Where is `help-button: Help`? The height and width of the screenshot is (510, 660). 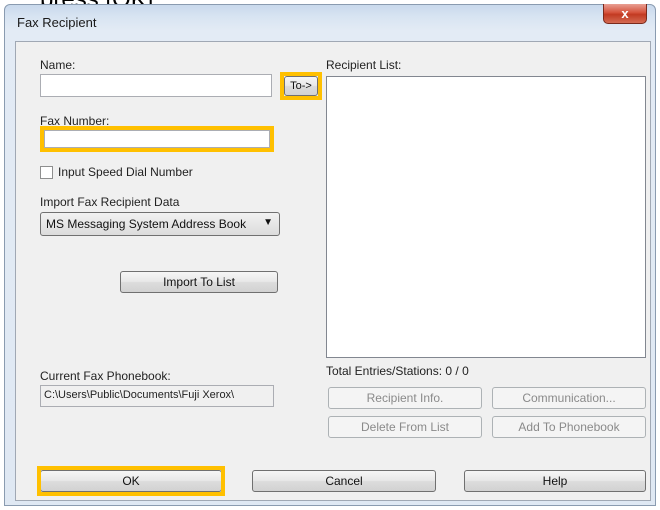 help-button: Help is located at coordinates (555, 481).